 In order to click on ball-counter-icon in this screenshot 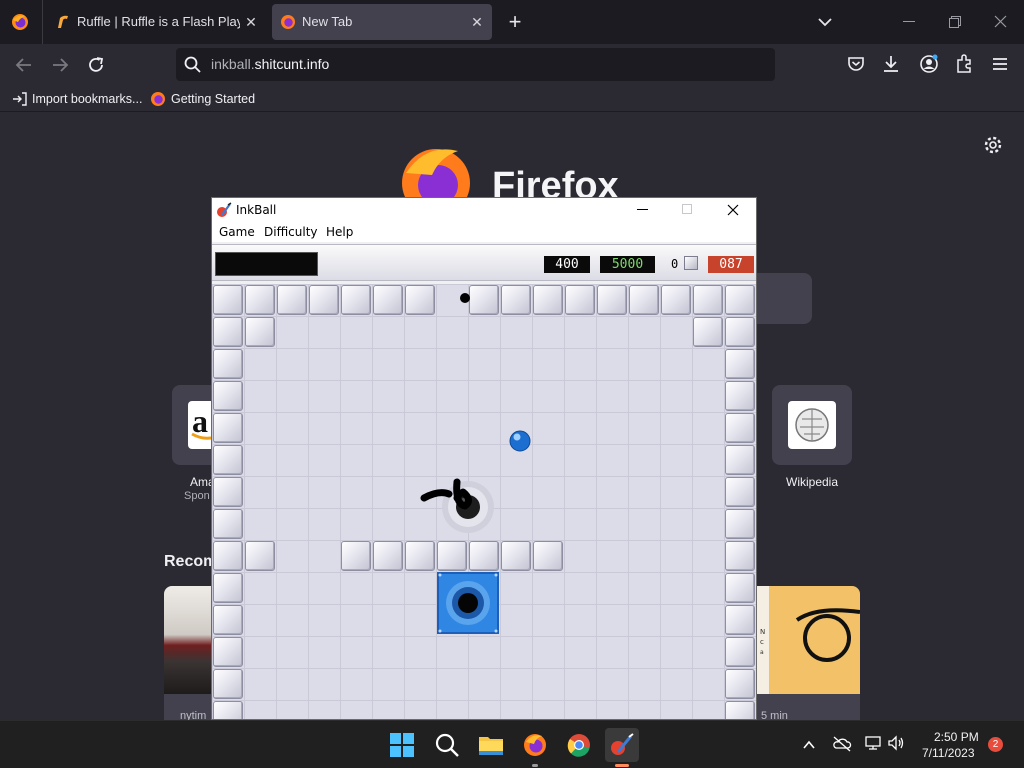, I will do `click(691, 263)`.